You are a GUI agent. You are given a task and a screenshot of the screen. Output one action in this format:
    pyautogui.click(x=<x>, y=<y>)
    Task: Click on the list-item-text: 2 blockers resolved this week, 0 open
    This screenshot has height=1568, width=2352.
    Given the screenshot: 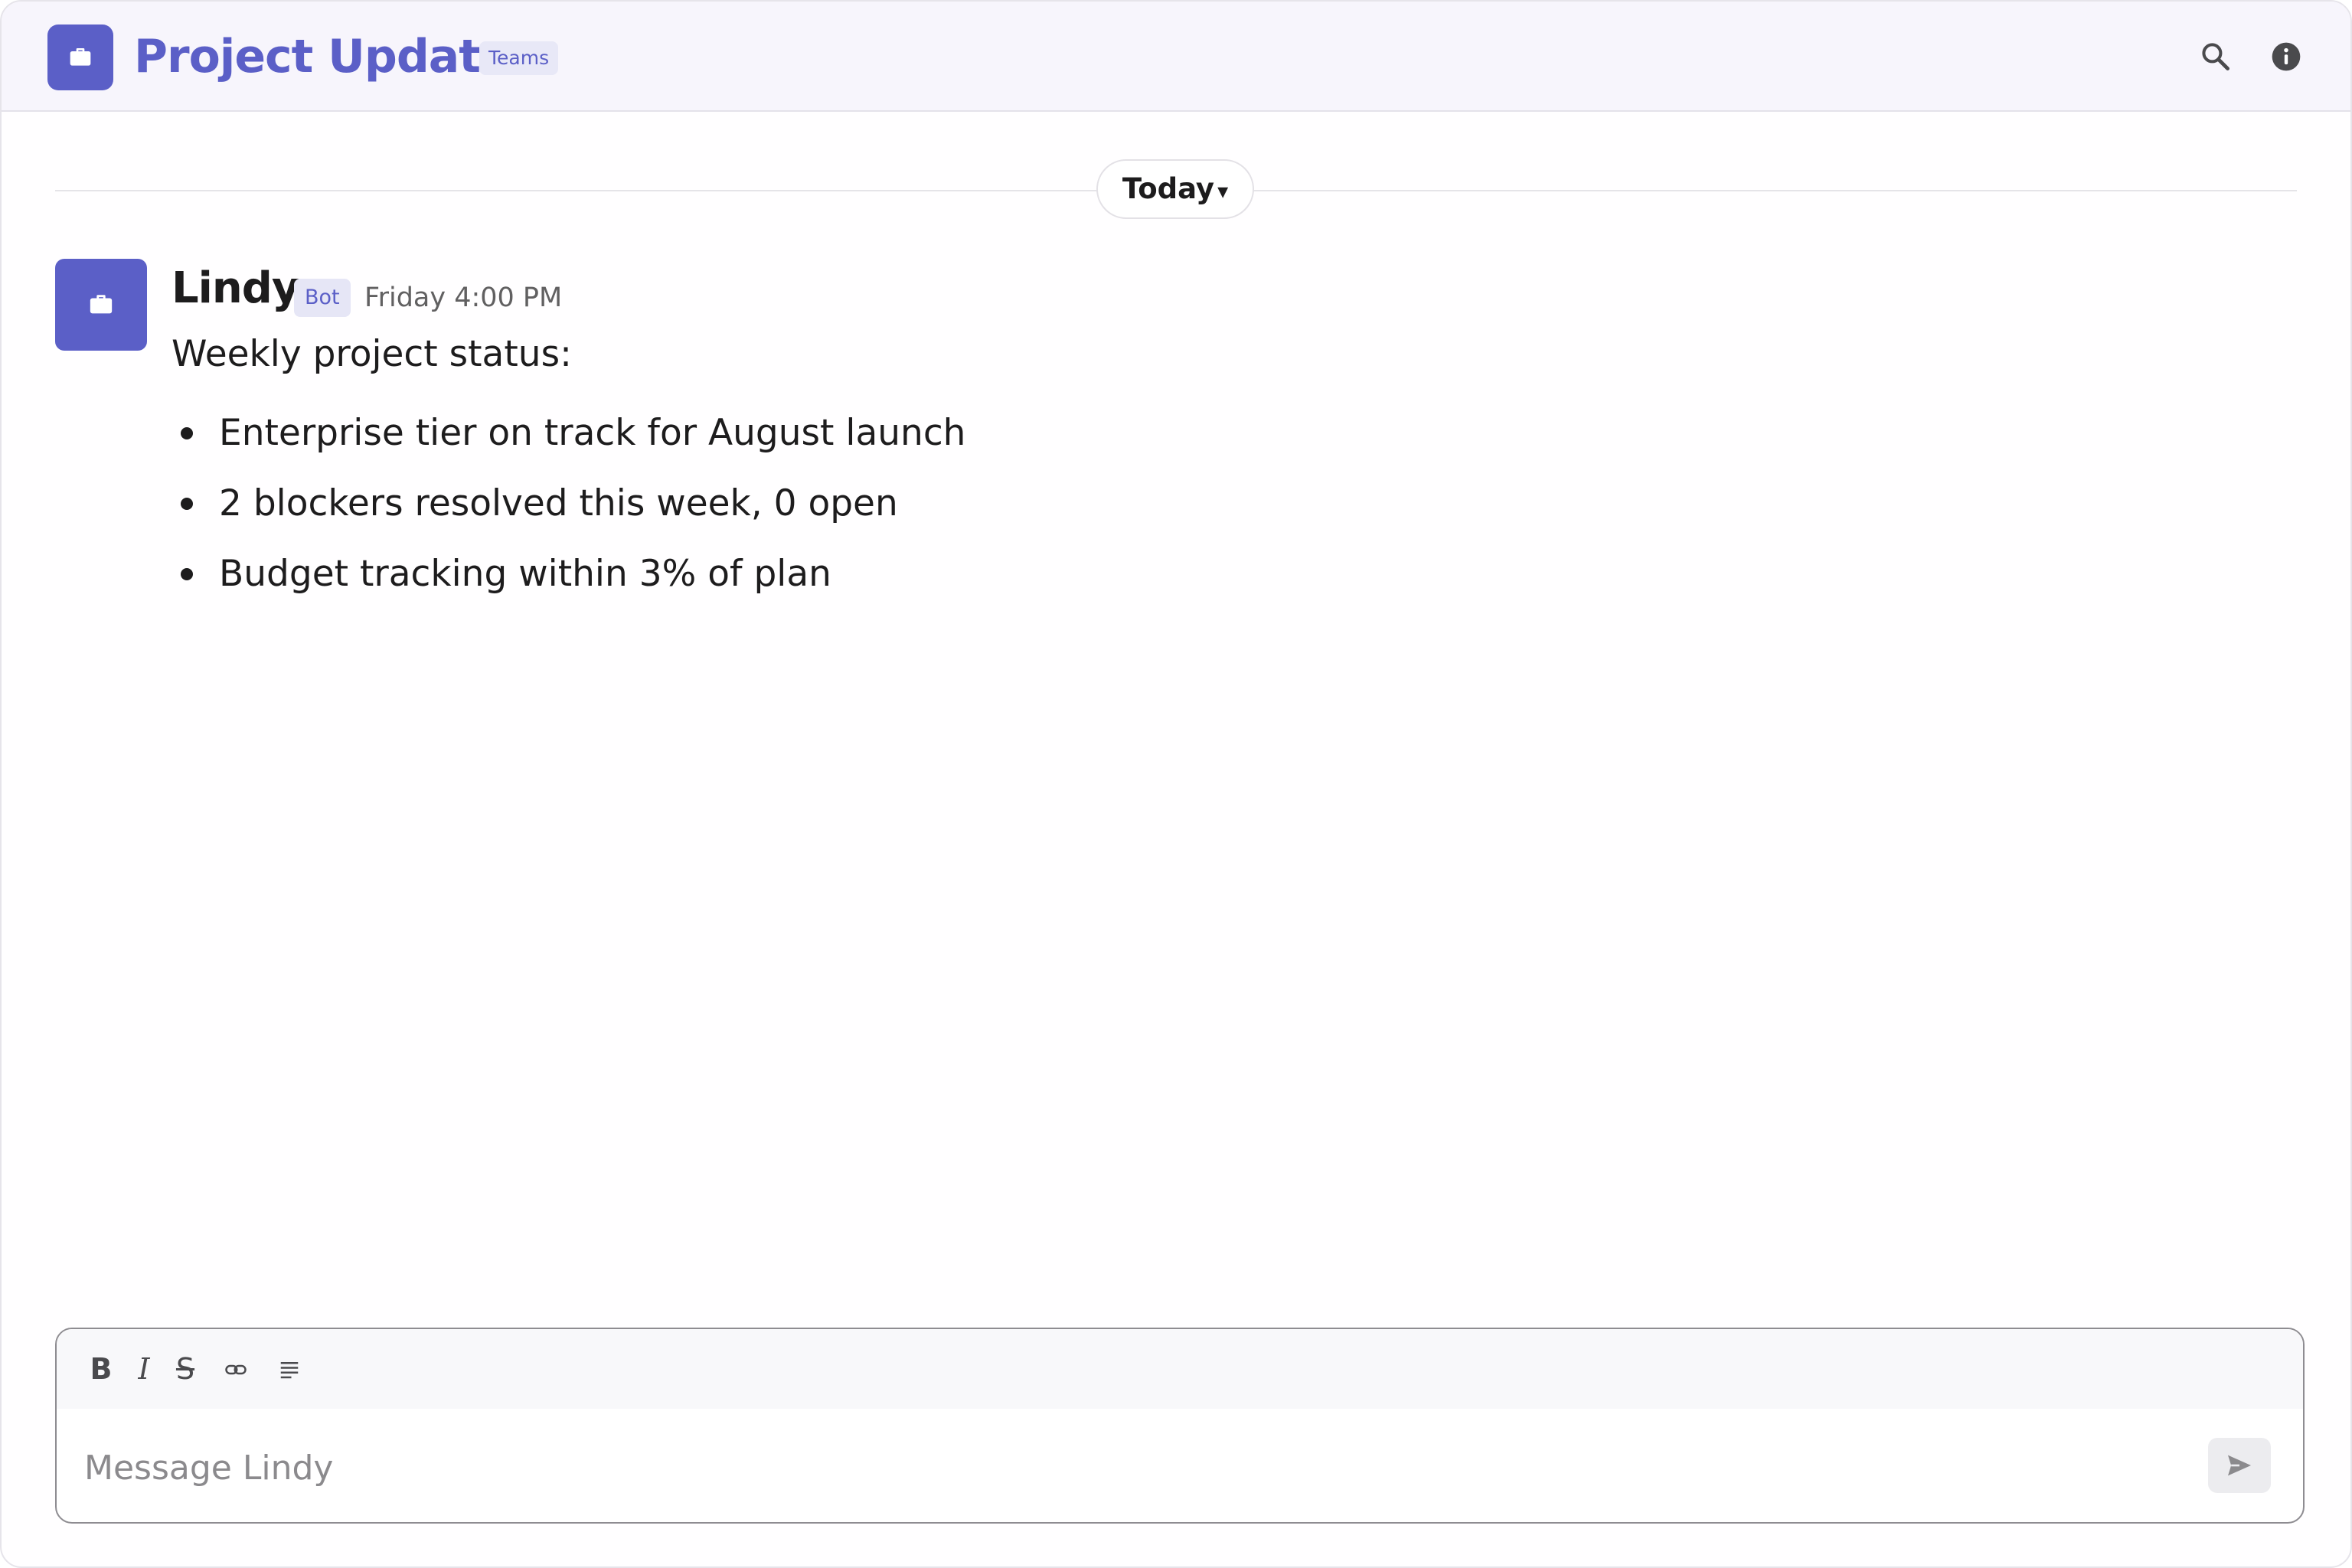 What is the action you would take?
    pyautogui.click(x=558, y=503)
    